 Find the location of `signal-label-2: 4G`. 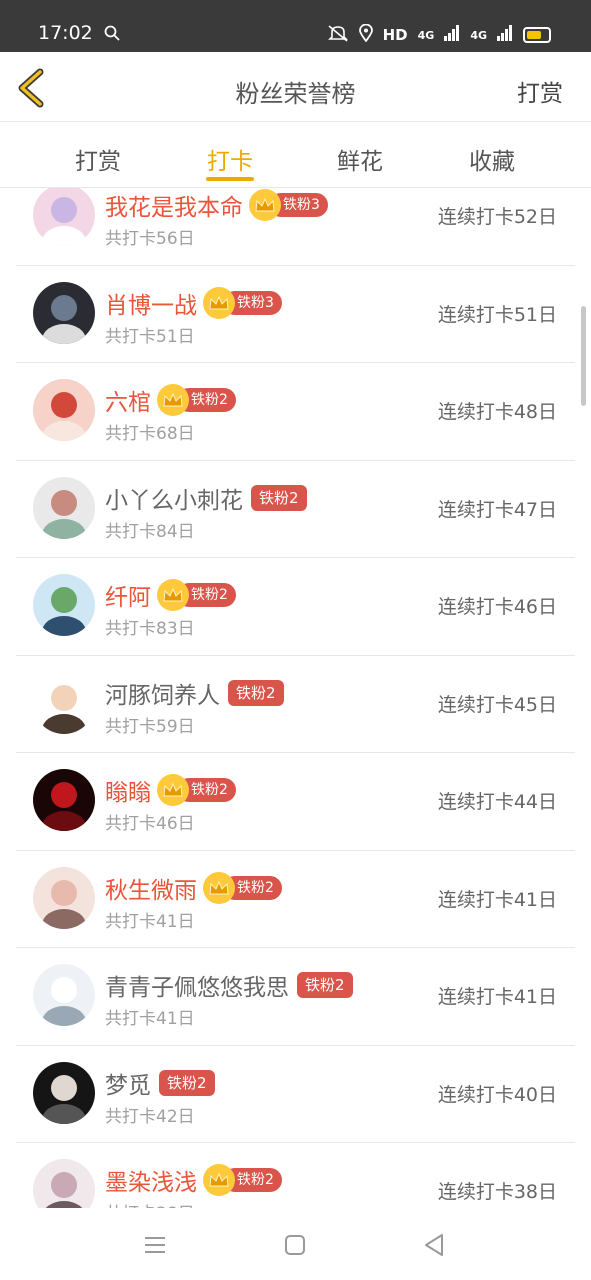

signal-label-2: 4G is located at coordinates (478, 35).